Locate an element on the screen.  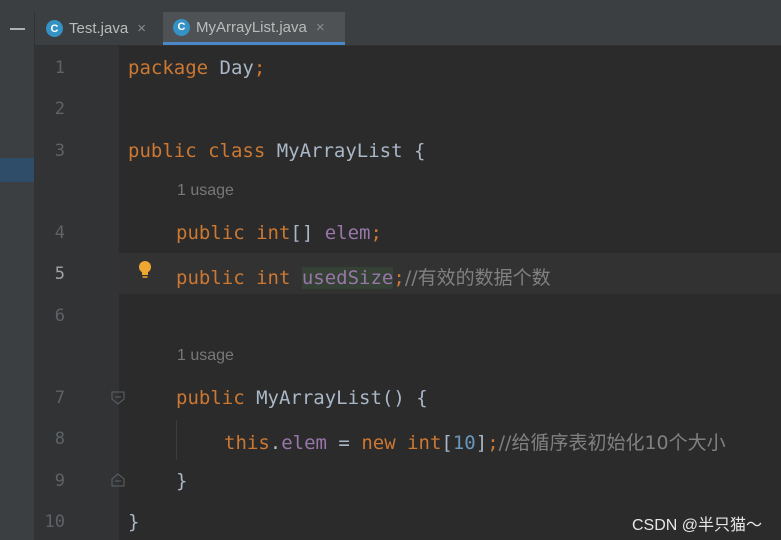
line-number: 9 is located at coordinates (59, 481).